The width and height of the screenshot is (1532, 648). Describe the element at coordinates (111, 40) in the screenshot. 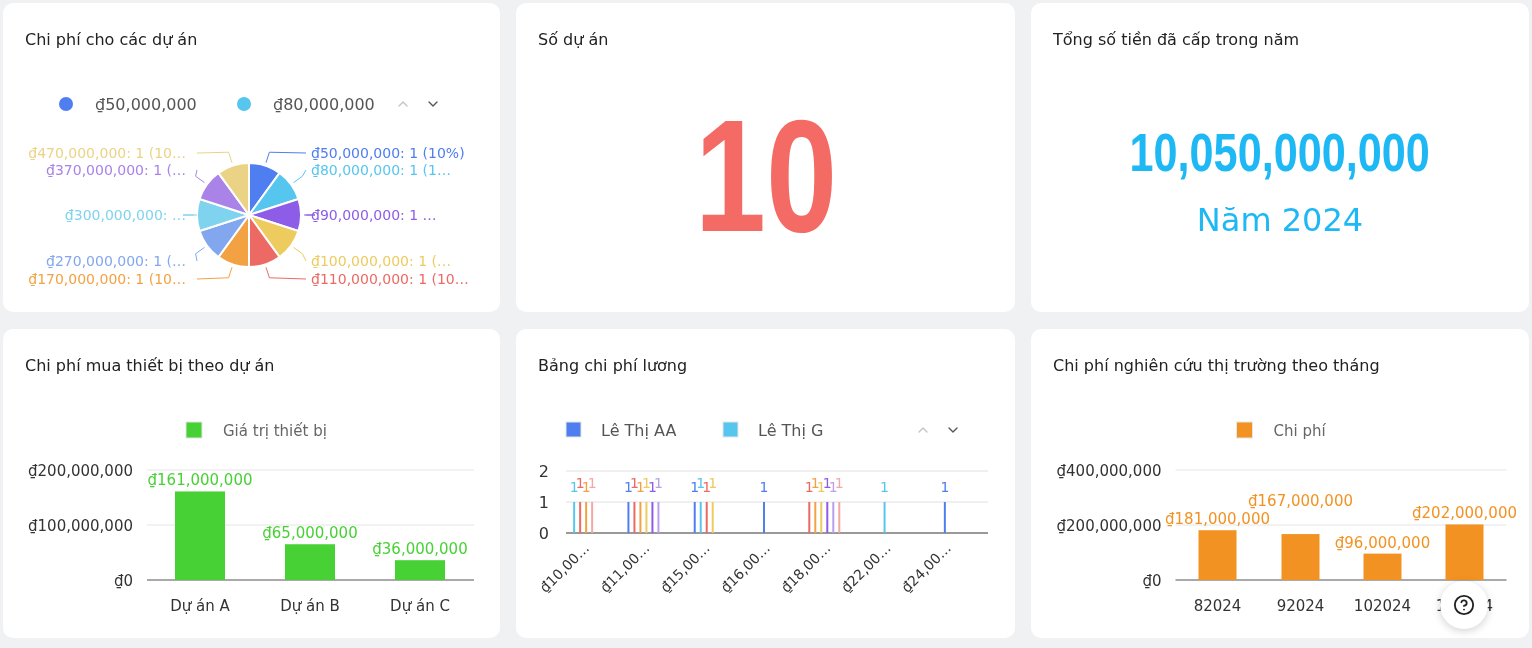

I see `card-title: Chi phí cho các dự án` at that location.